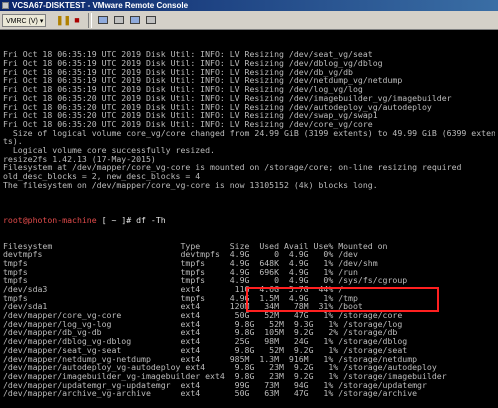  I want to click on window-title-bar: VCSA67-DISKTEST - VMware Remote Console, so click(249, 5).